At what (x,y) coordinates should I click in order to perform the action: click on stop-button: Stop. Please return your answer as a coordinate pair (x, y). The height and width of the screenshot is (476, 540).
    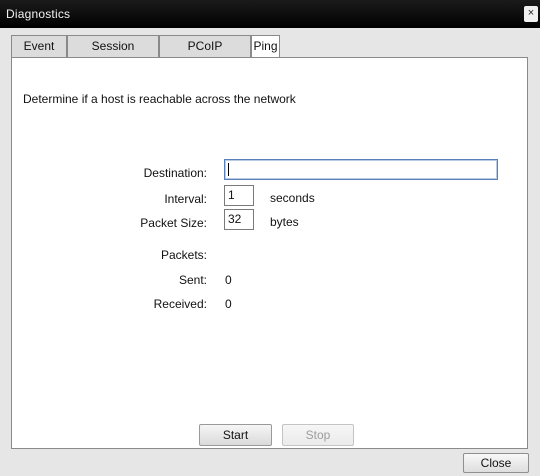
    Looking at the image, I should click on (318, 435).